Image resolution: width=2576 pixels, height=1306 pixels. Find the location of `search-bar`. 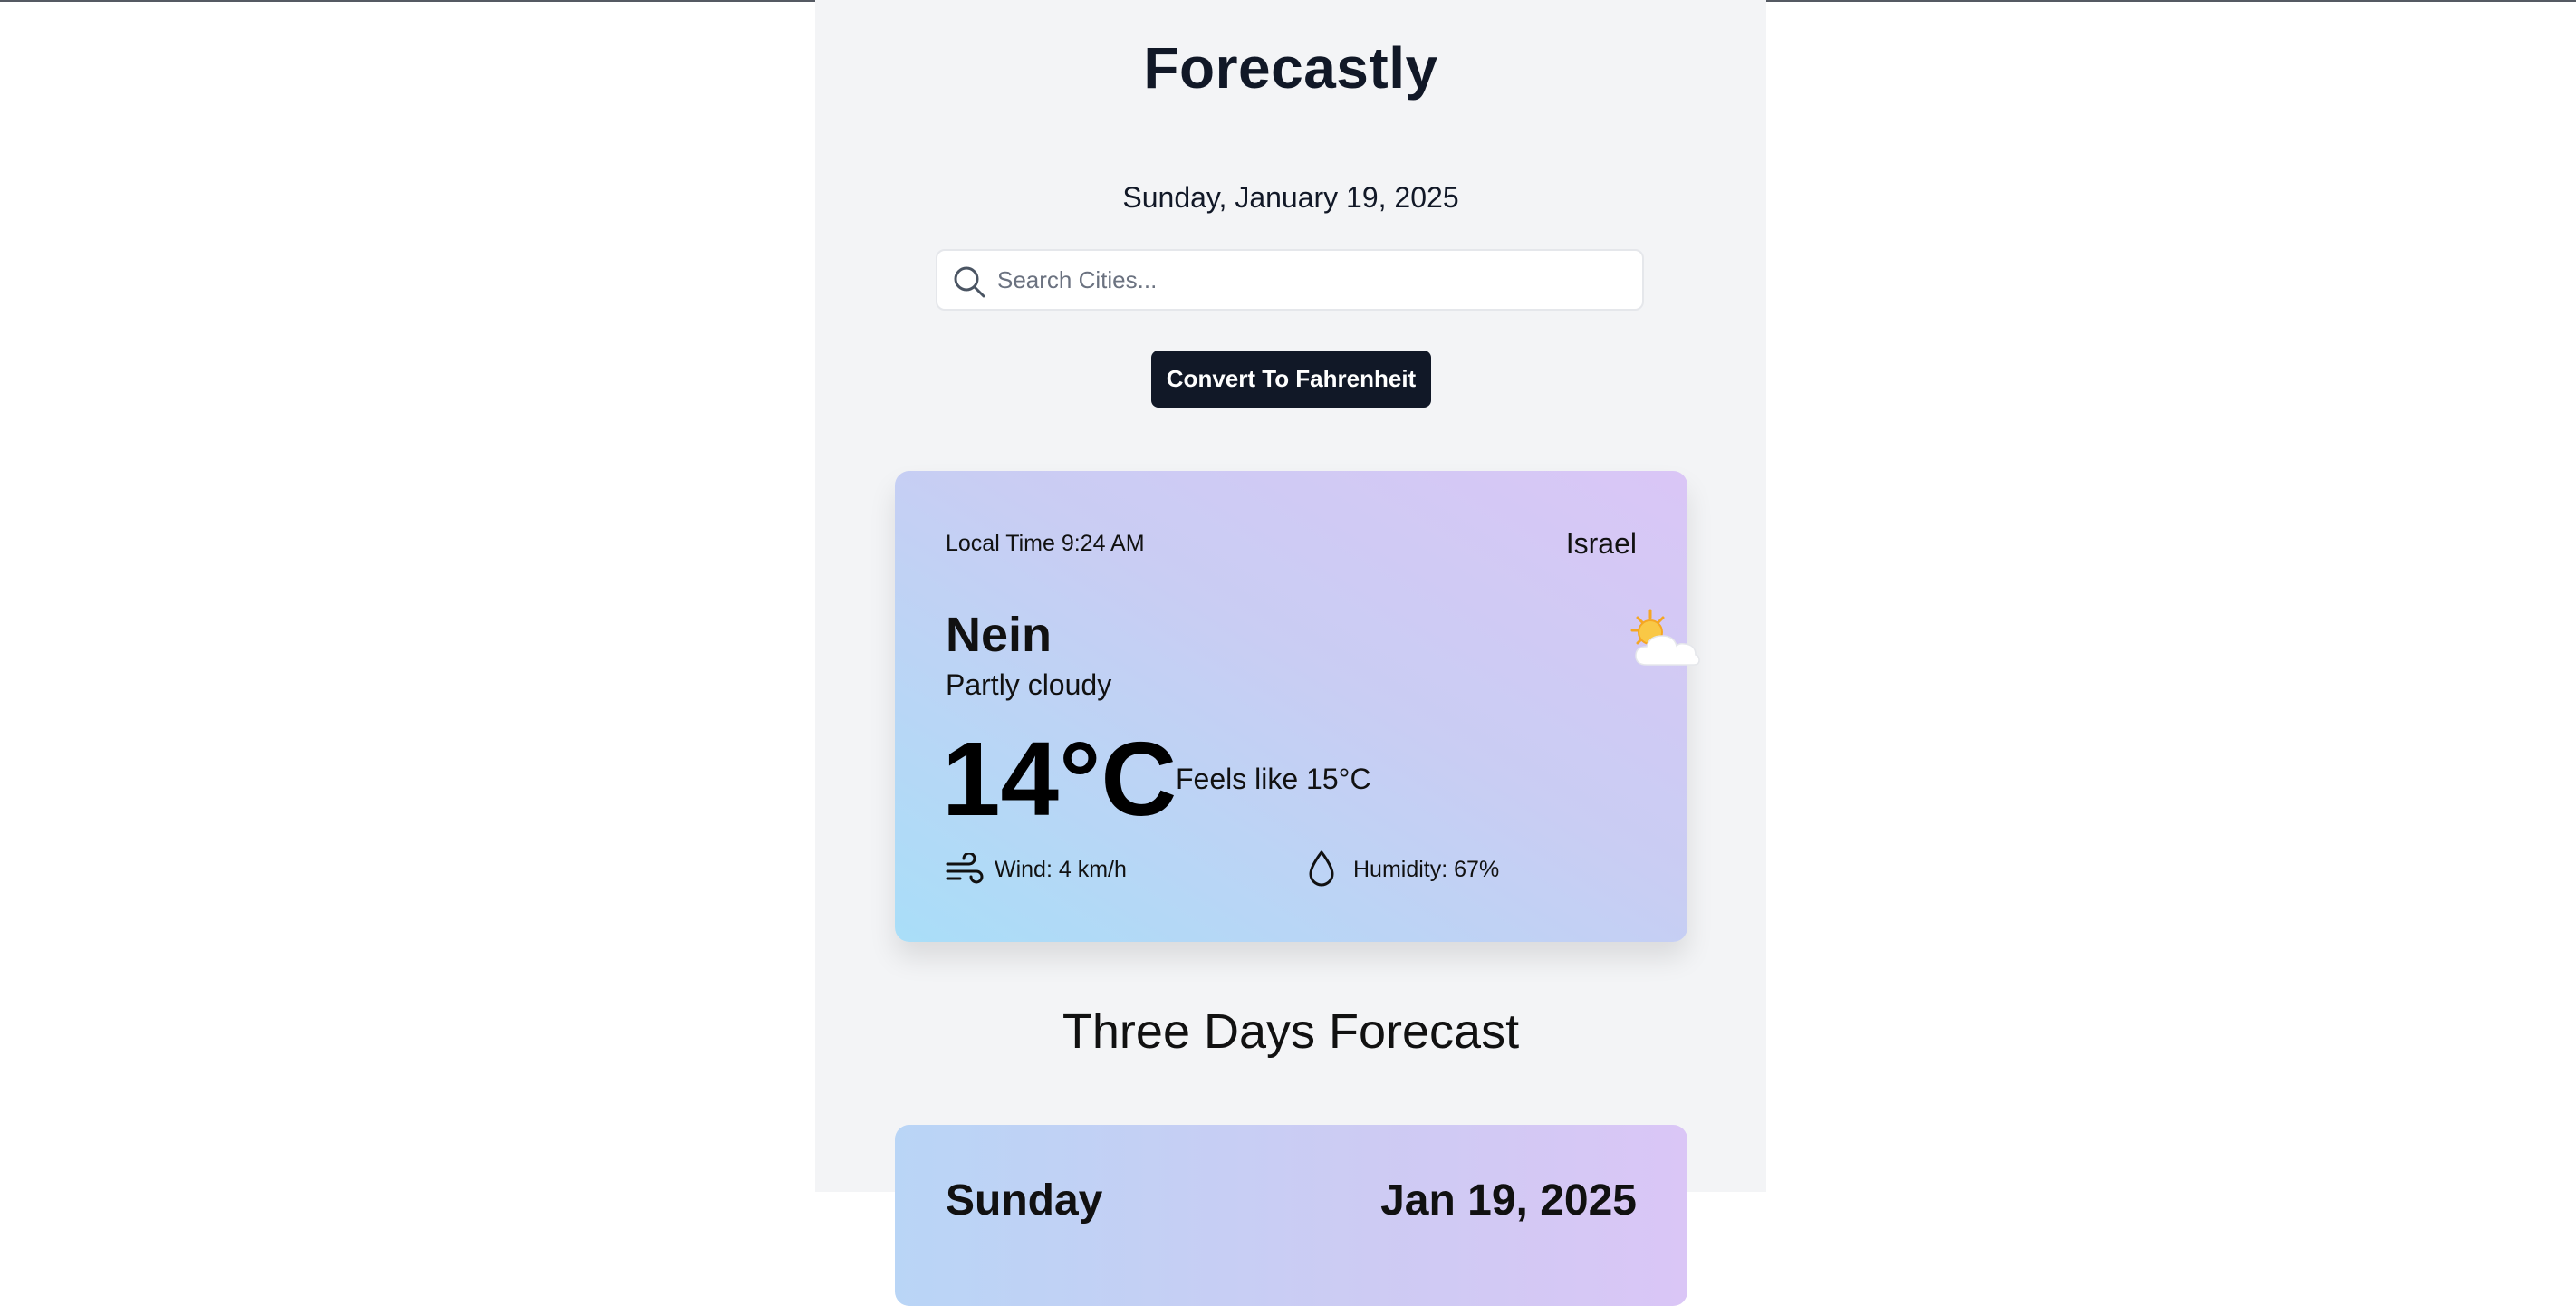

search-bar is located at coordinates (1290, 280).